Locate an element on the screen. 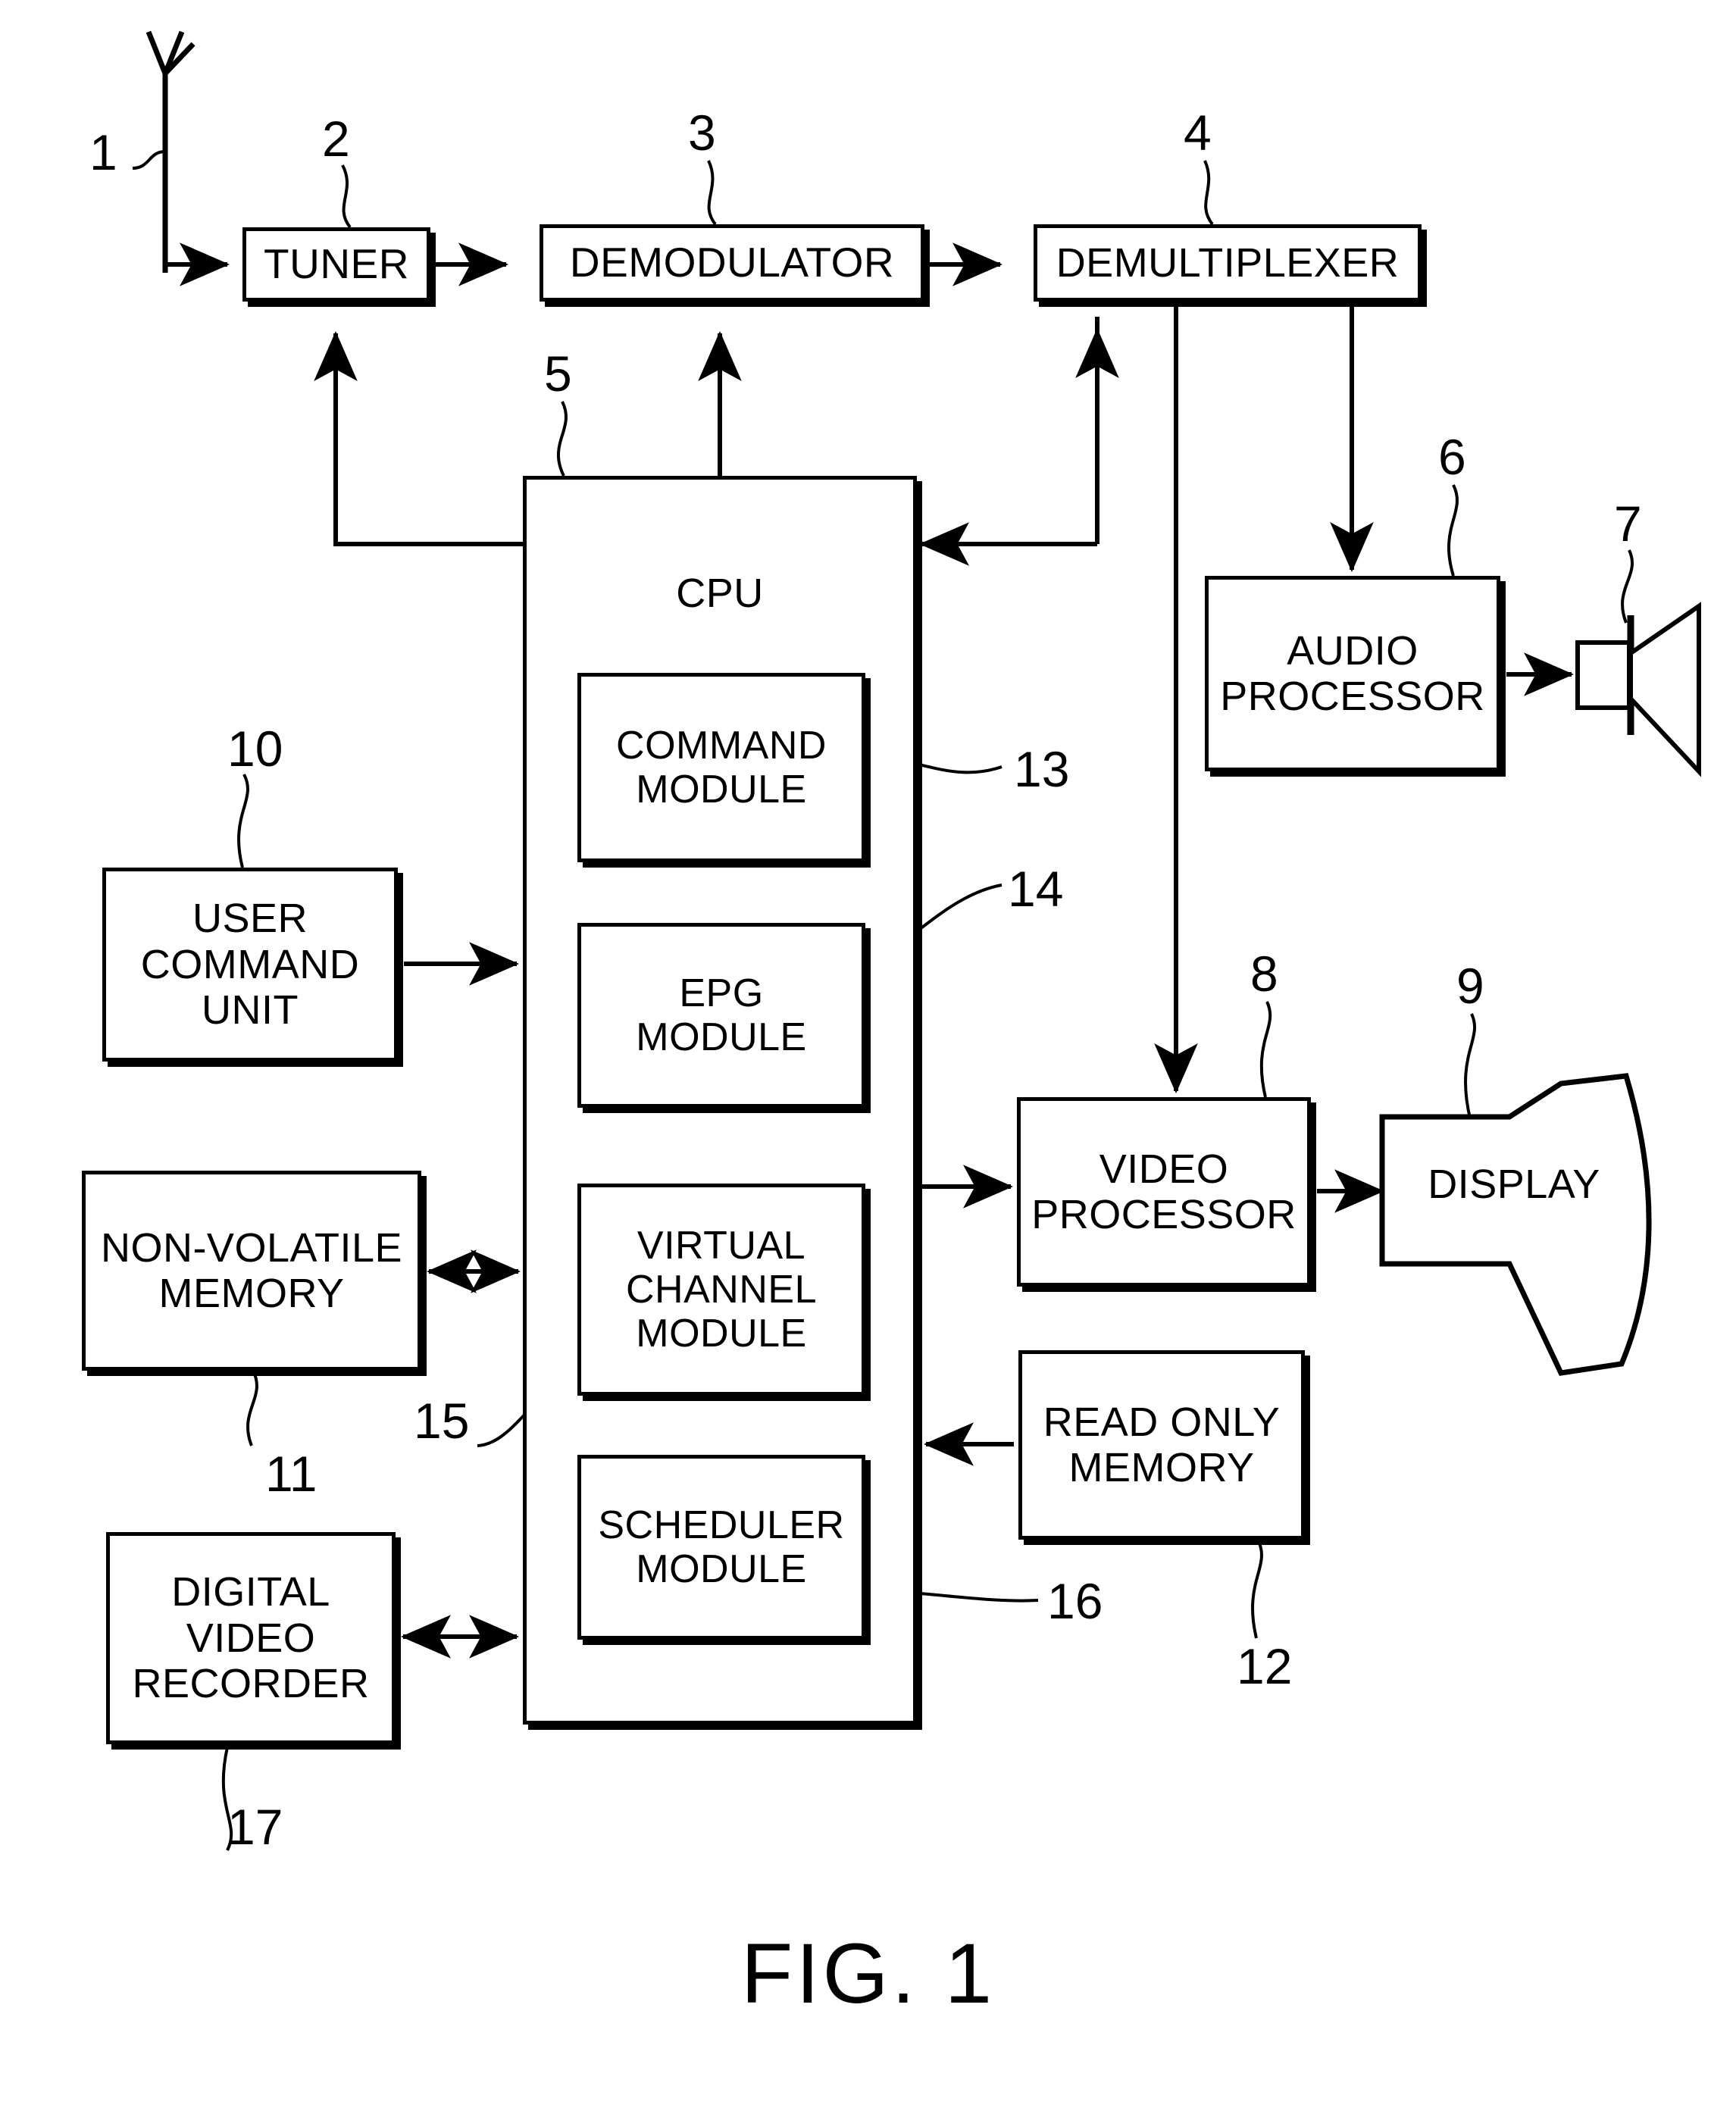 Image resolution: width=1736 pixels, height=2114 pixels. block-demodulator: DEMODULATOR is located at coordinates (732, 263).